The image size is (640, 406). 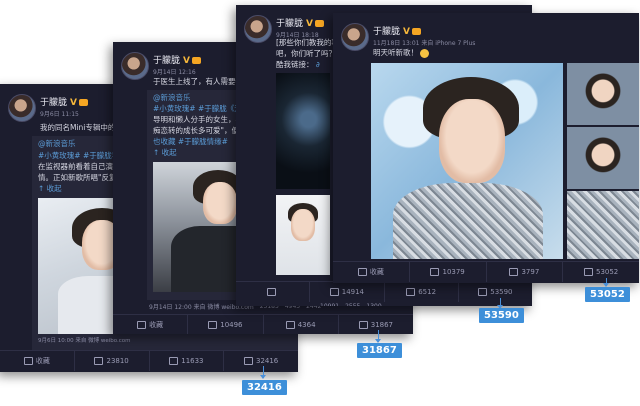 What do you see at coordinates (347, 292) in the screenshot?
I see `repost-button: 14914` at bounding box center [347, 292].